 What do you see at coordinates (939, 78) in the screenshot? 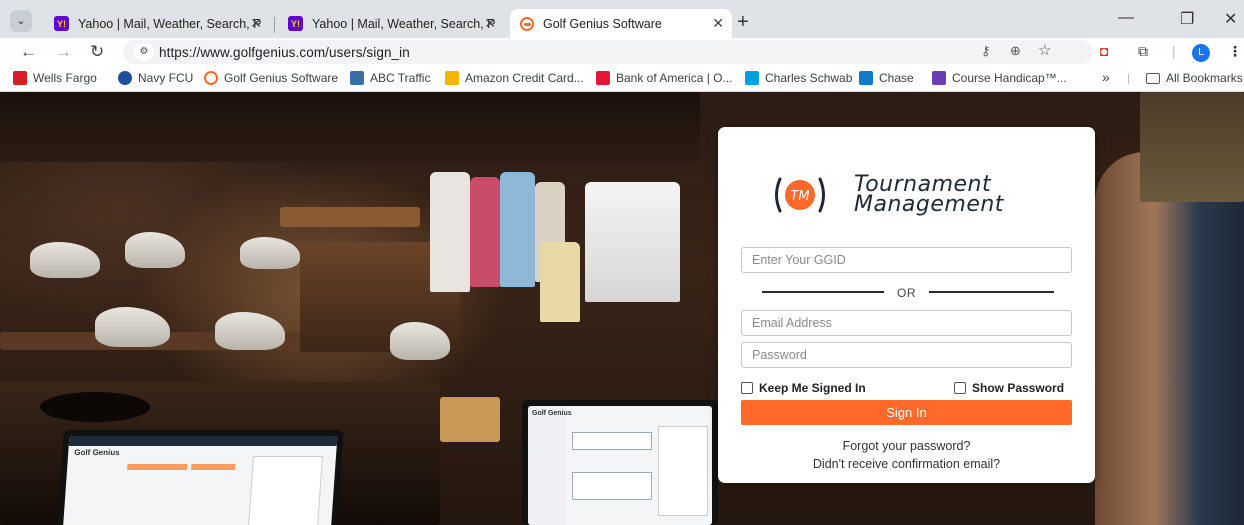
I see `course-handicap-icon` at bounding box center [939, 78].